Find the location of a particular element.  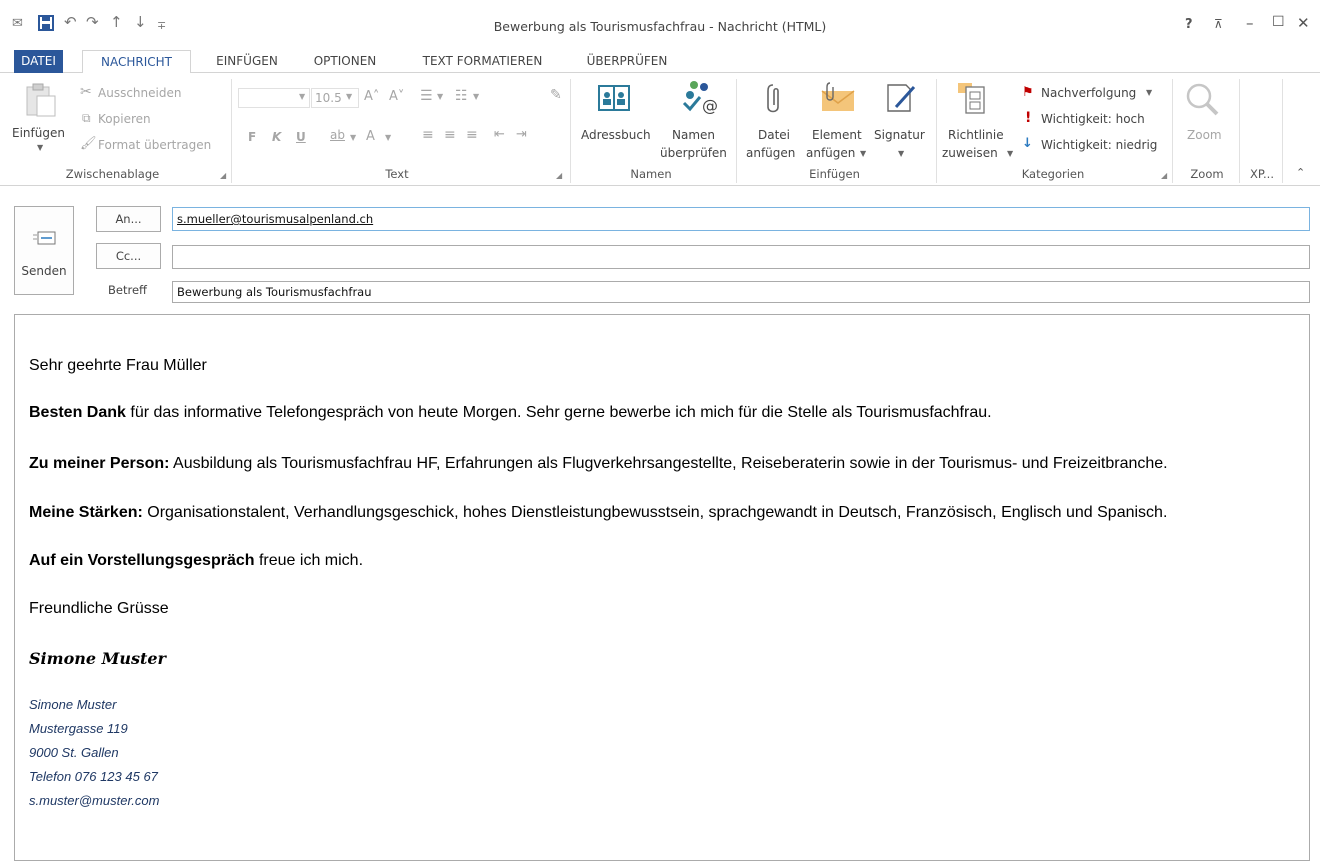

tab-text-formatieren: TEXT FORMATIEREN is located at coordinates (482, 61).